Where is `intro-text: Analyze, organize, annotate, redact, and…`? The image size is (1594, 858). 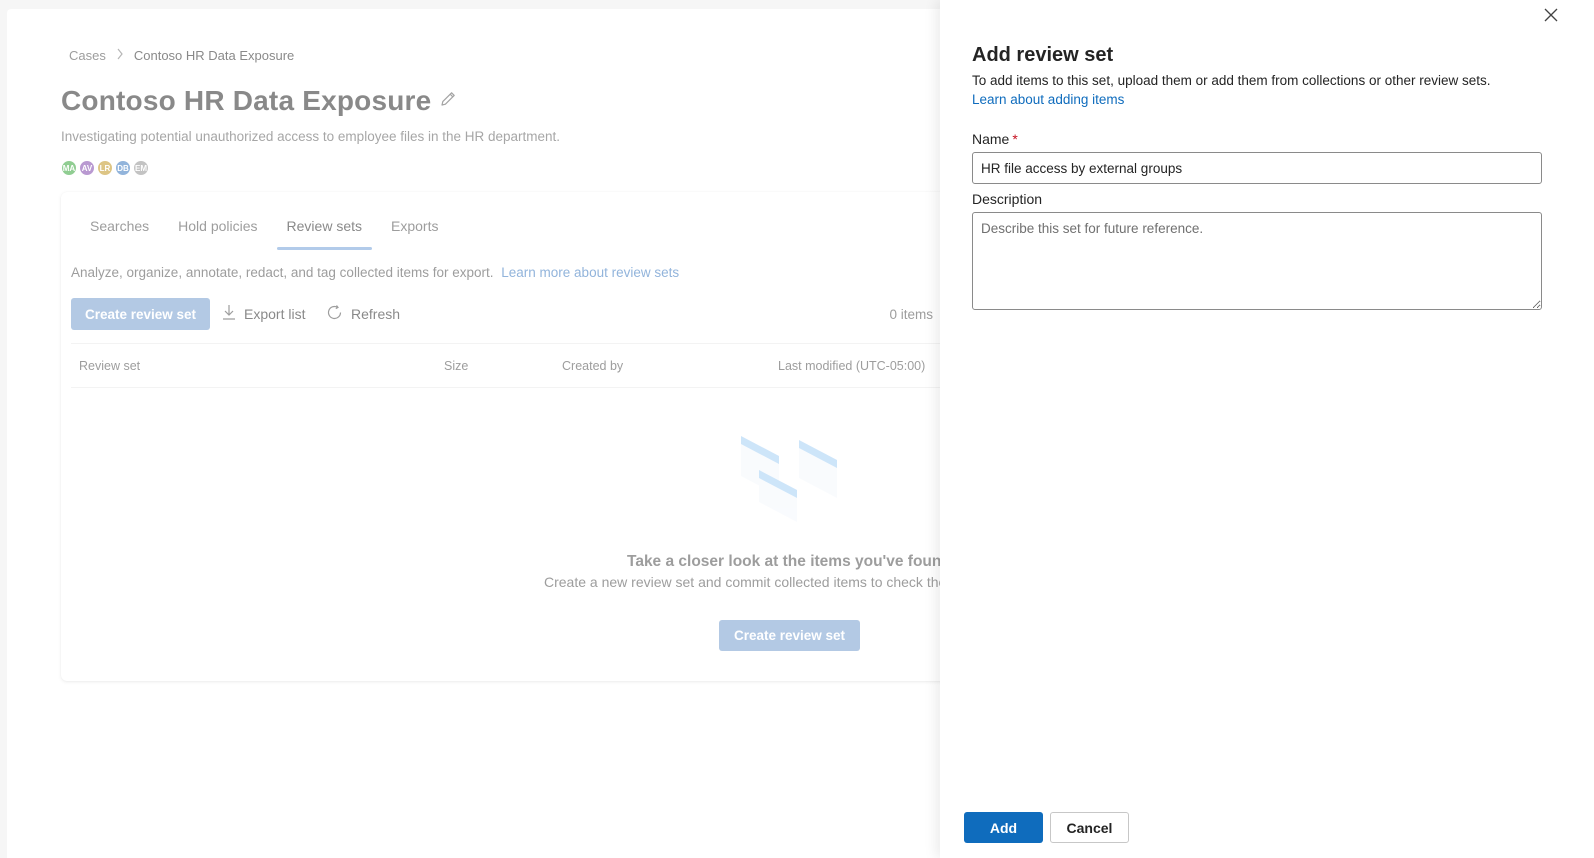 intro-text: Analyze, organize, annotate, redact, and… is located at coordinates (282, 272).